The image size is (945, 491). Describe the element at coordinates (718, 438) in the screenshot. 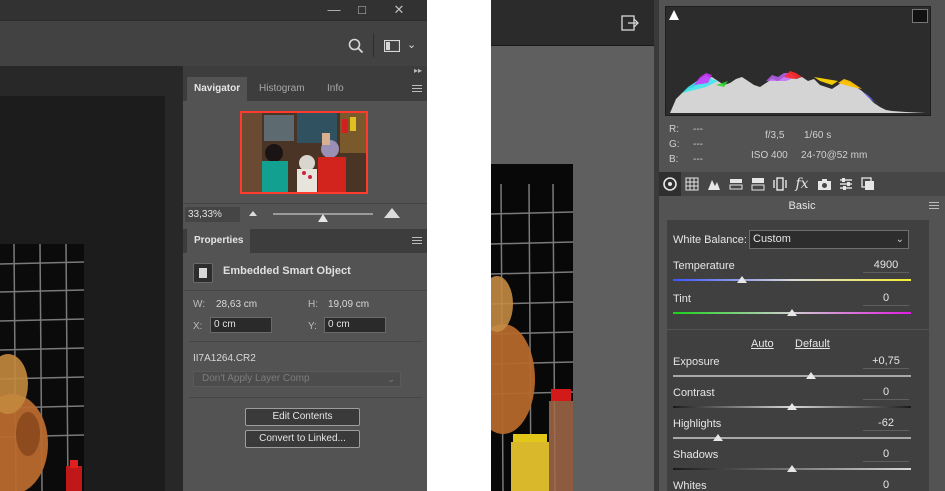

I see `highlights-thumb` at that location.